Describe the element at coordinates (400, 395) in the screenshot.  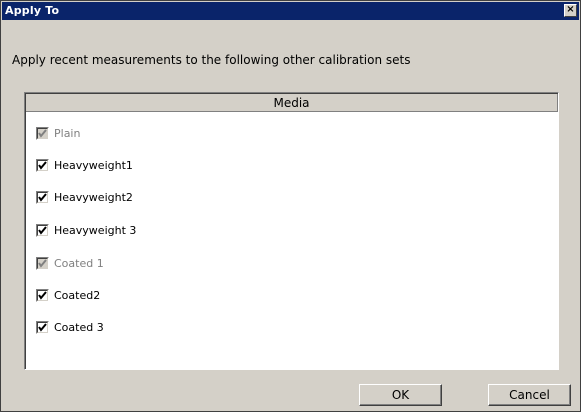
I see `ok-button: OK` at that location.